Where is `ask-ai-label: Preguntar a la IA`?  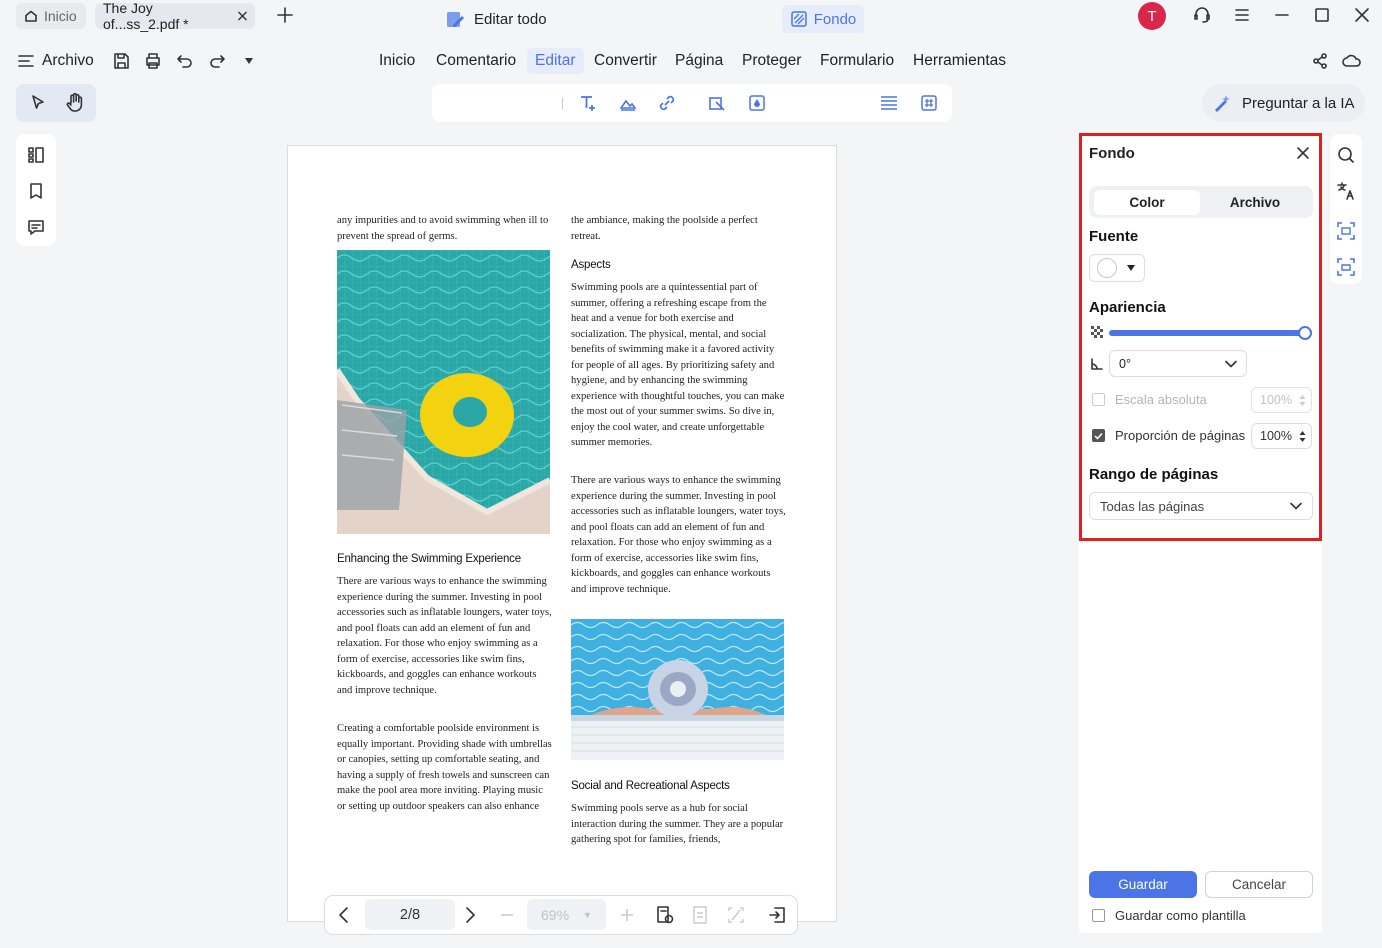
ask-ai-label: Preguntar a la IA is located at coordinates (1298, 103).